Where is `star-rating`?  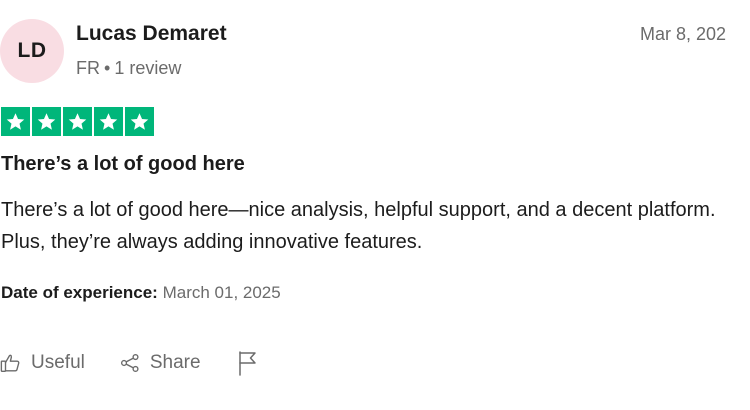
star-rating is located at coordinates (77, 121).